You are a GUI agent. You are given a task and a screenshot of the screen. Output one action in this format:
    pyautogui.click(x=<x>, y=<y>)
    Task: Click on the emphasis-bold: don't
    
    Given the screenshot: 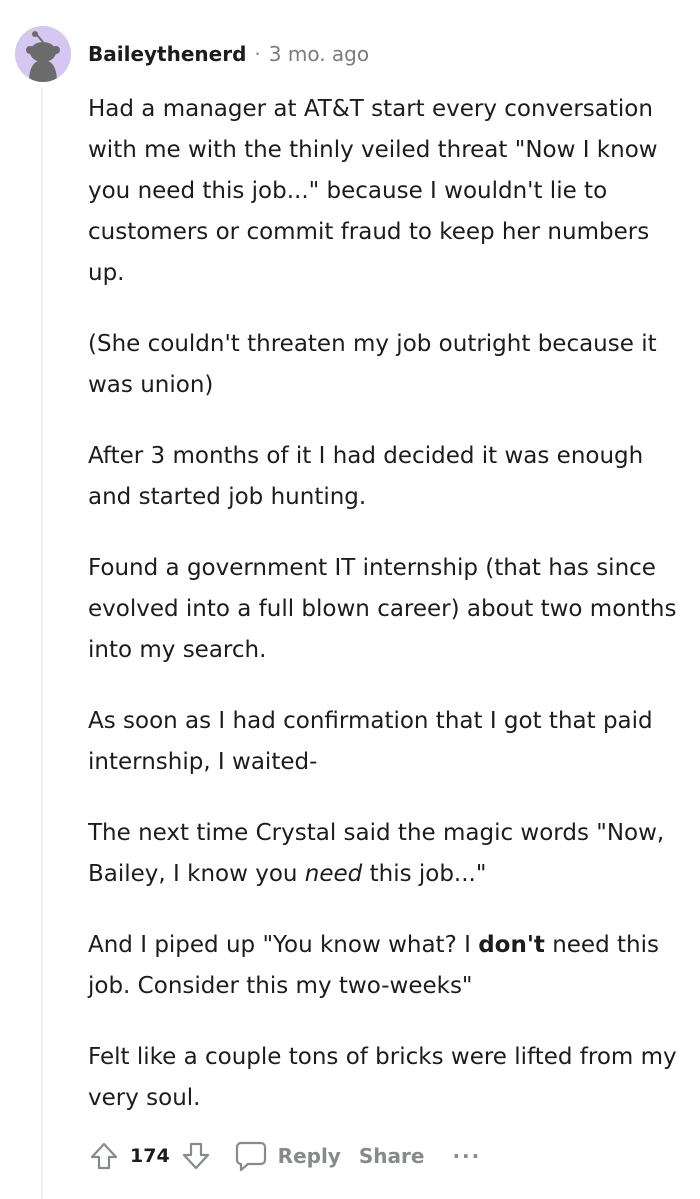 What is the action you would take?
    pyautogui.click(x=511, y=945)
    